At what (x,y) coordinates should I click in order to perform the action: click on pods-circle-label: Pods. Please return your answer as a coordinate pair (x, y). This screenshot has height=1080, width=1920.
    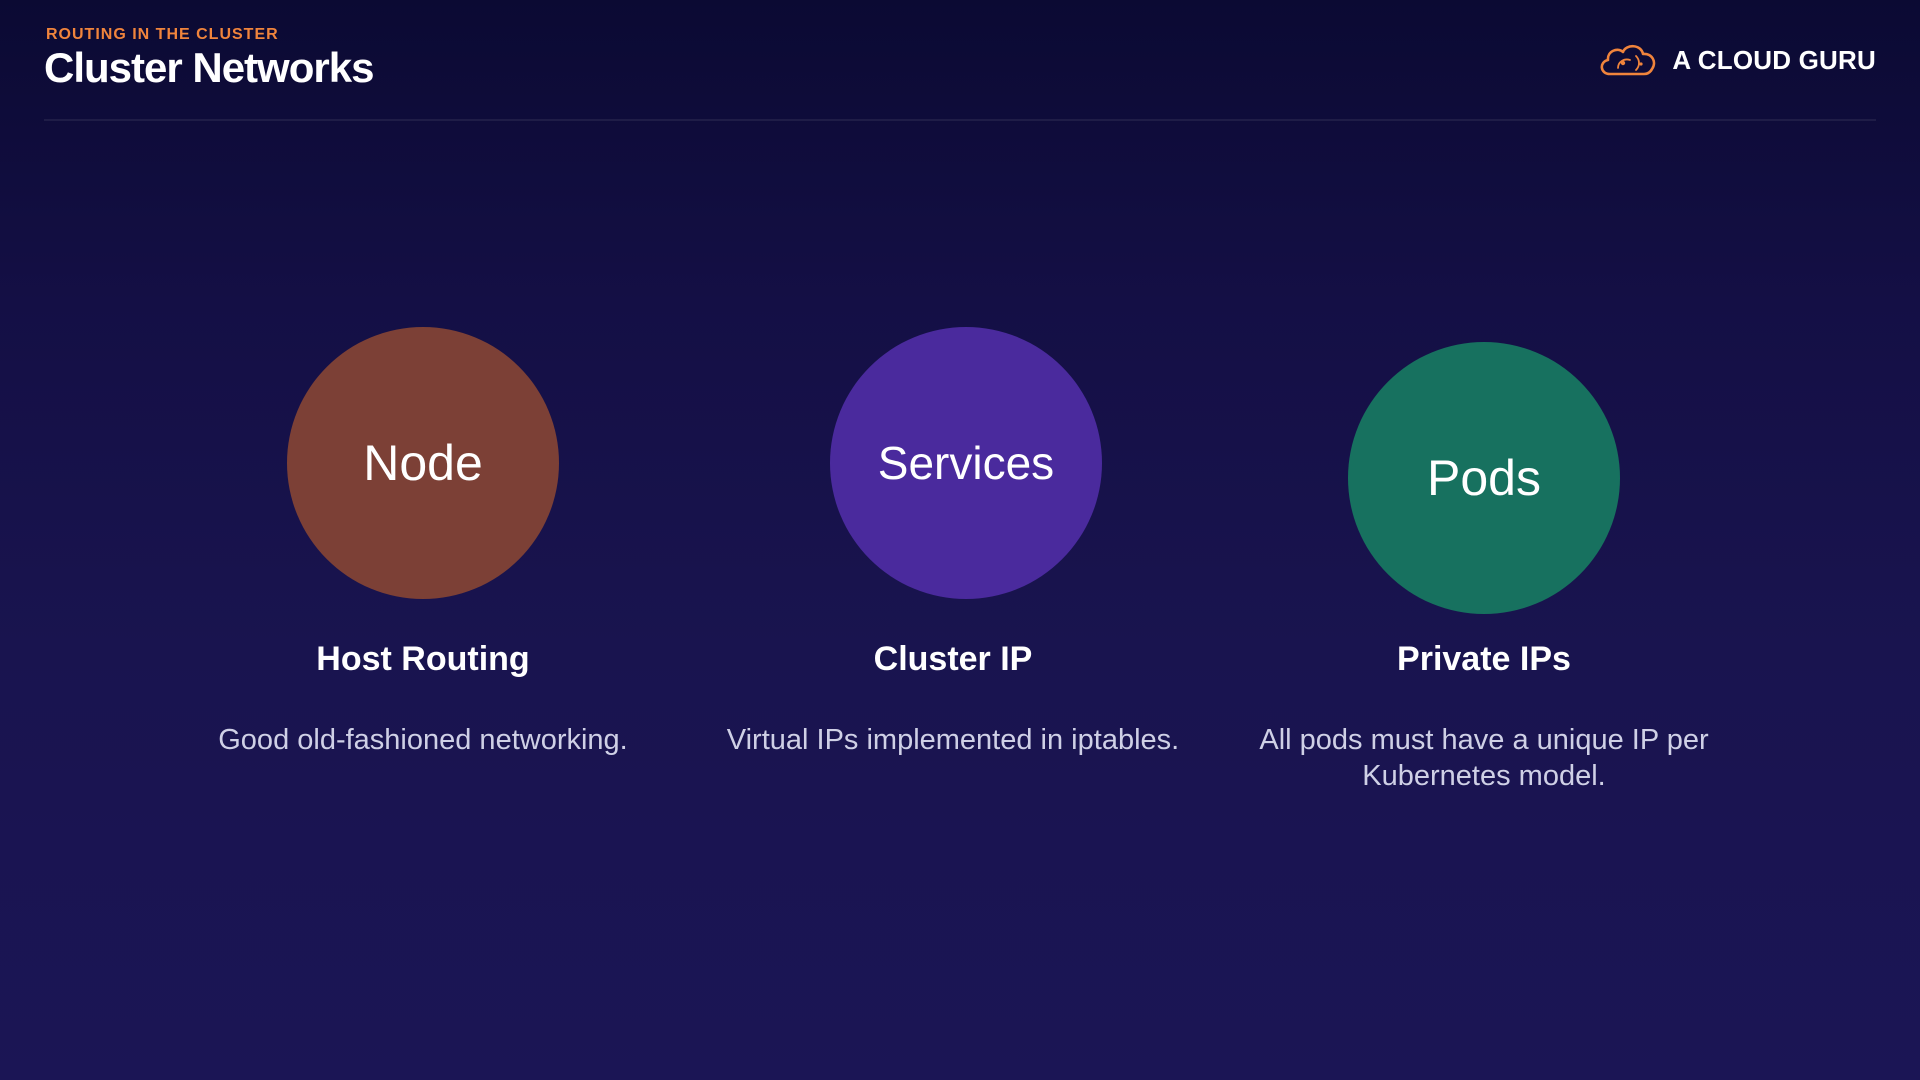
    Looking at the image, I should click on (1484, 478).